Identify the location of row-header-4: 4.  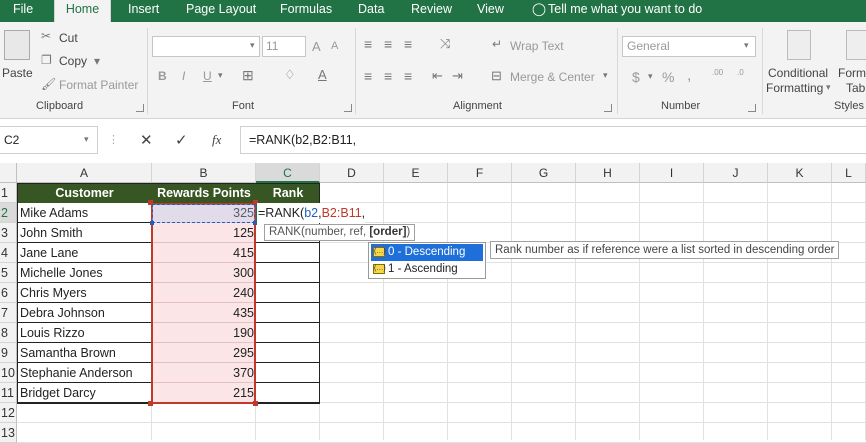
(8, 253).